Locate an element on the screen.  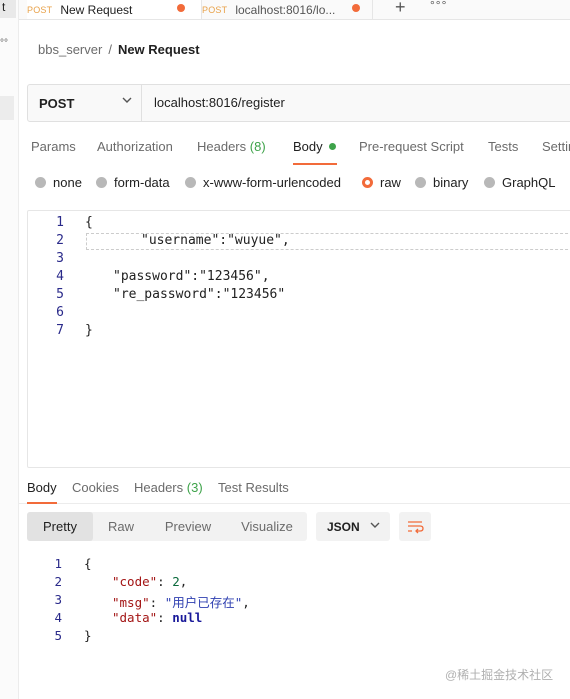
radio-x-www-form-urlencoded: x-www-form-urlencoded is located at coordinates (263, 182).